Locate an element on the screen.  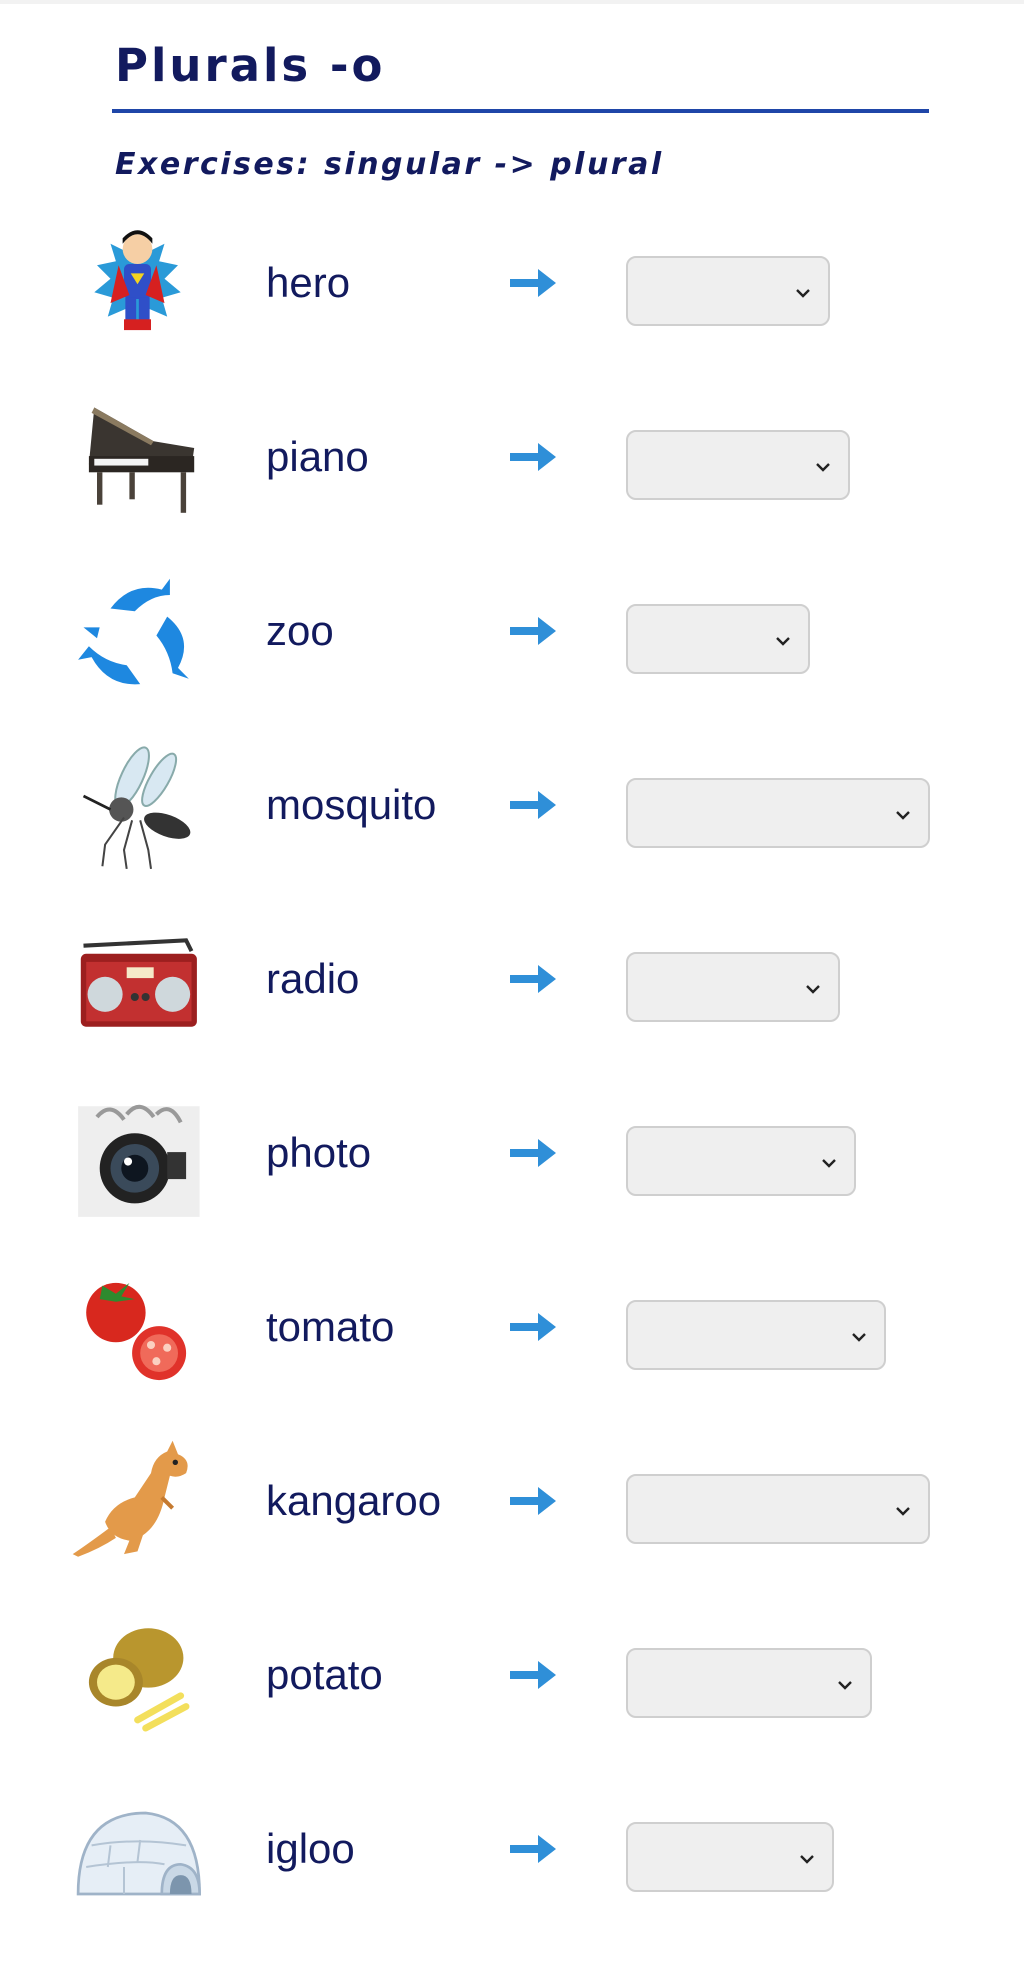
exercise-row-hero: hero is located at coordinates (512, 265).